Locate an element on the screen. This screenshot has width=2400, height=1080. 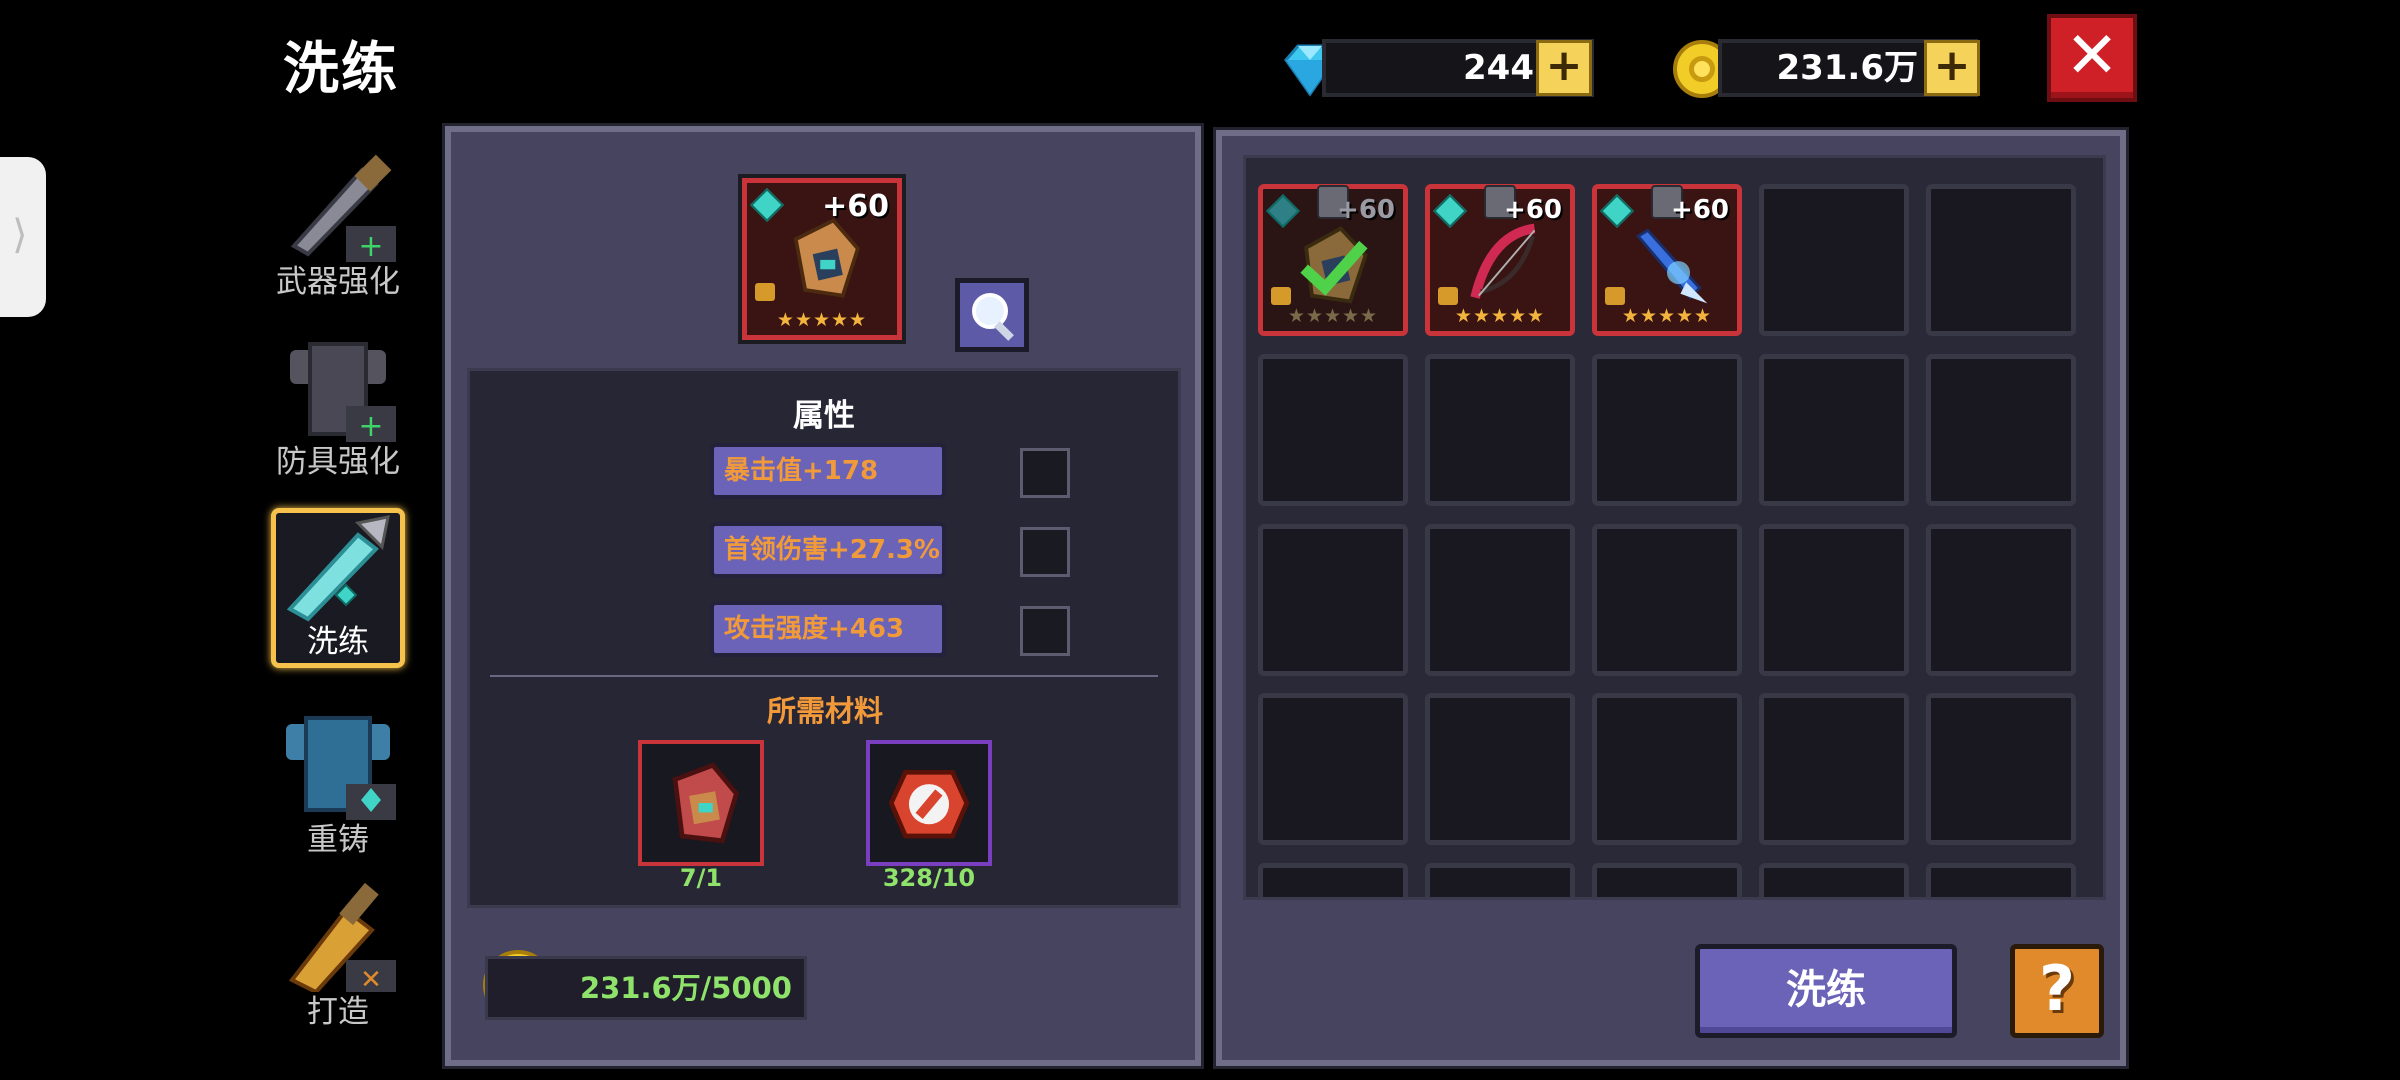
reforge-armor-icon is located at coordinates (341, 768).